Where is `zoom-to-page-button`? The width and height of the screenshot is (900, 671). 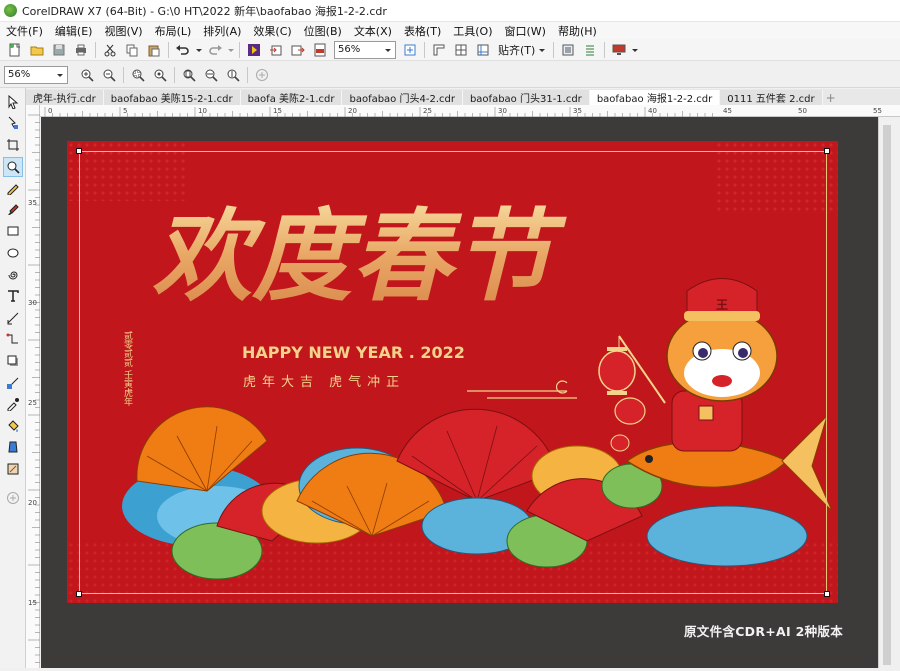 zoom-to-page-button is located at coordinates (189, 75).